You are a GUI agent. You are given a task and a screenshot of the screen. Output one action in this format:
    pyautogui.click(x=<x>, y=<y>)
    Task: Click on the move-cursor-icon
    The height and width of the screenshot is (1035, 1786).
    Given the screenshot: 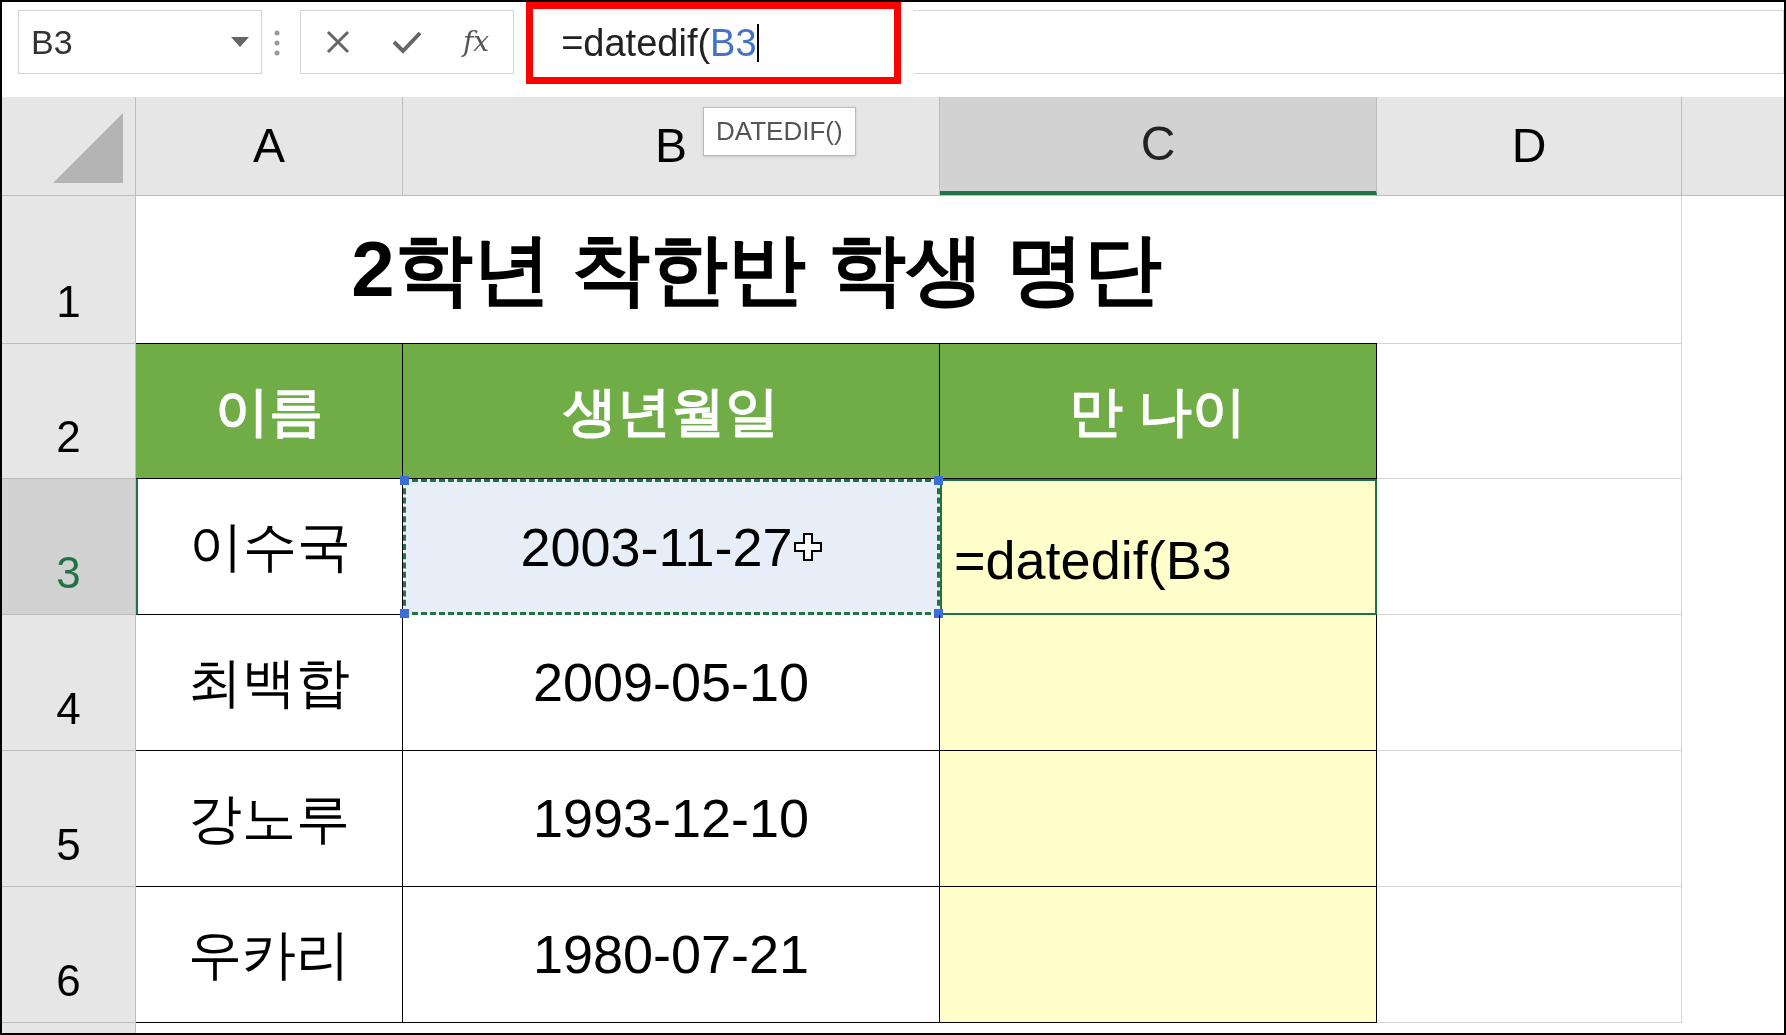 What is the action you would take?
    pyautogui.click(x=807, y=547)
    